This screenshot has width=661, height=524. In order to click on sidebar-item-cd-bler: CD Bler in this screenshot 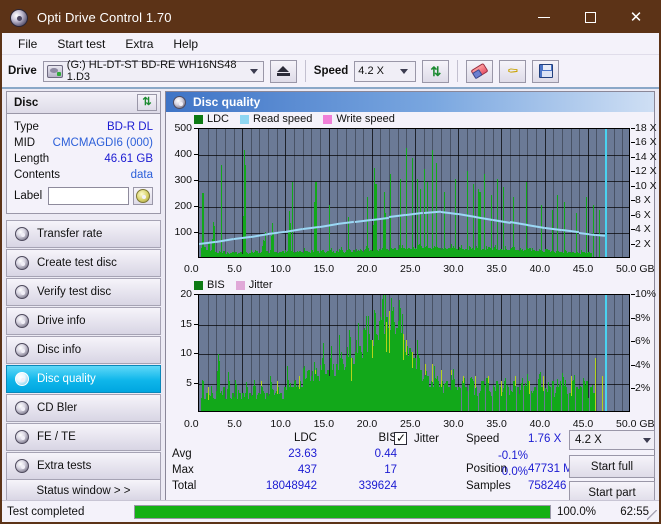, I will do `click(83, 408)`.